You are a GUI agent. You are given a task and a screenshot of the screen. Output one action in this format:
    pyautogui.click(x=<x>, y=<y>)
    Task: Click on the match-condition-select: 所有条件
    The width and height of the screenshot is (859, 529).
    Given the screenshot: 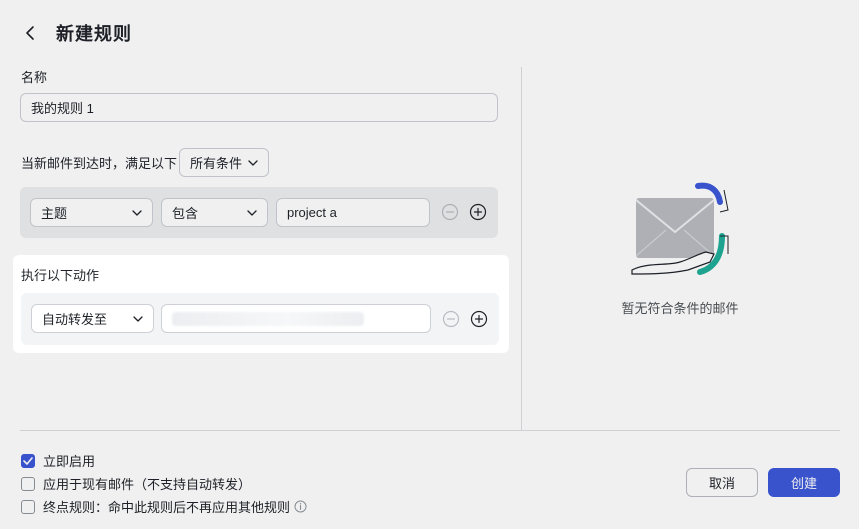 What is the action you would take?
    pyautogui.click(x=224, y=162)
    